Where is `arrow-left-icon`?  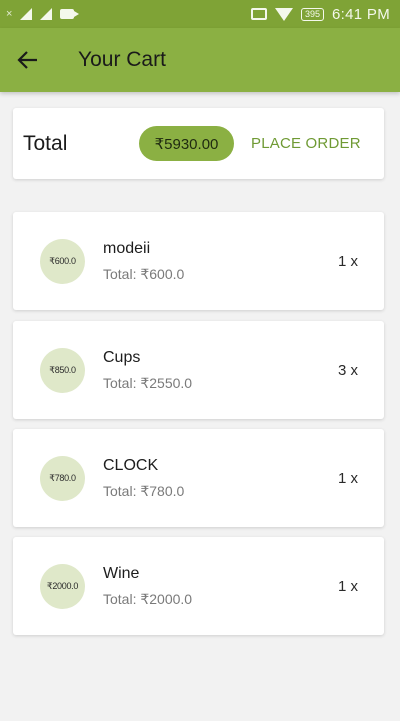 arrow-left-icon is located at coordinates (27, 60).